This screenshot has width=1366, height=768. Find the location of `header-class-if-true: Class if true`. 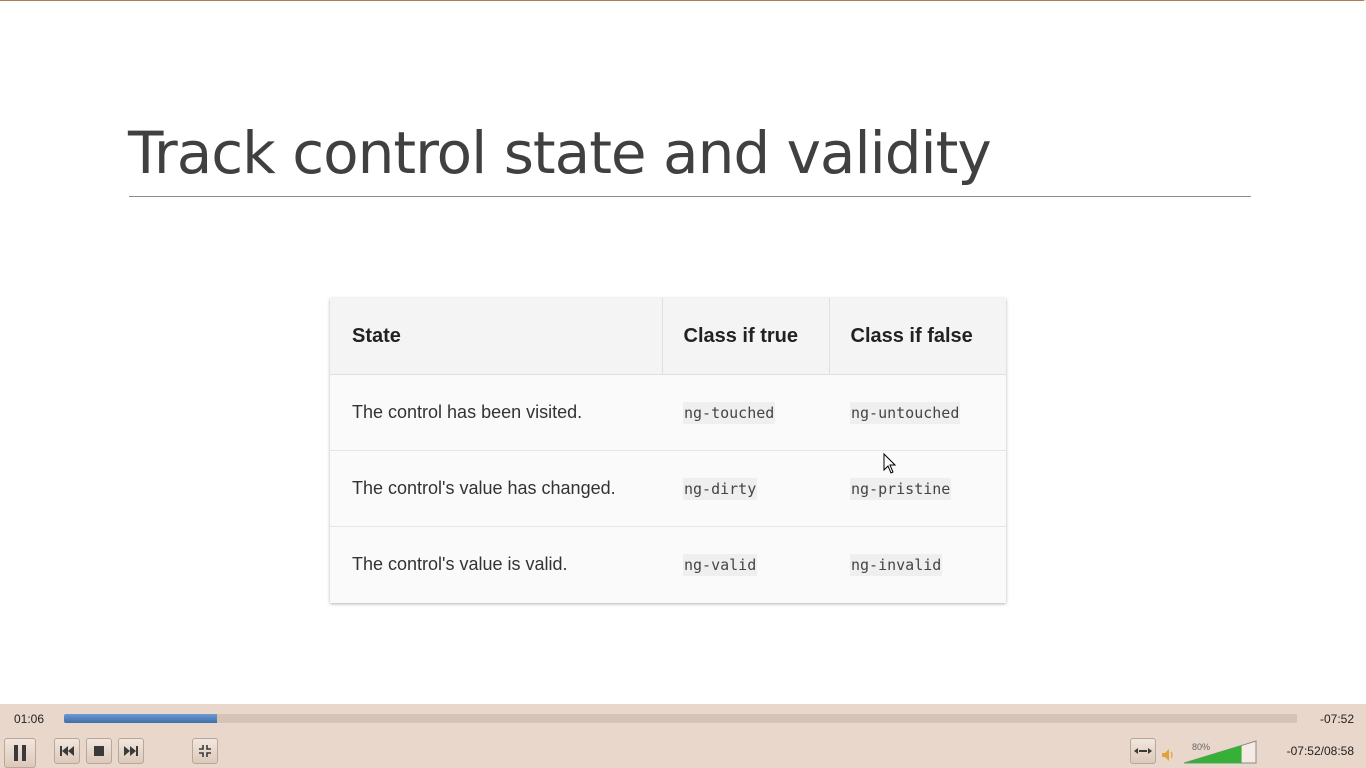

header-class-if-true: Class if true is located at coordinates (746, 336).